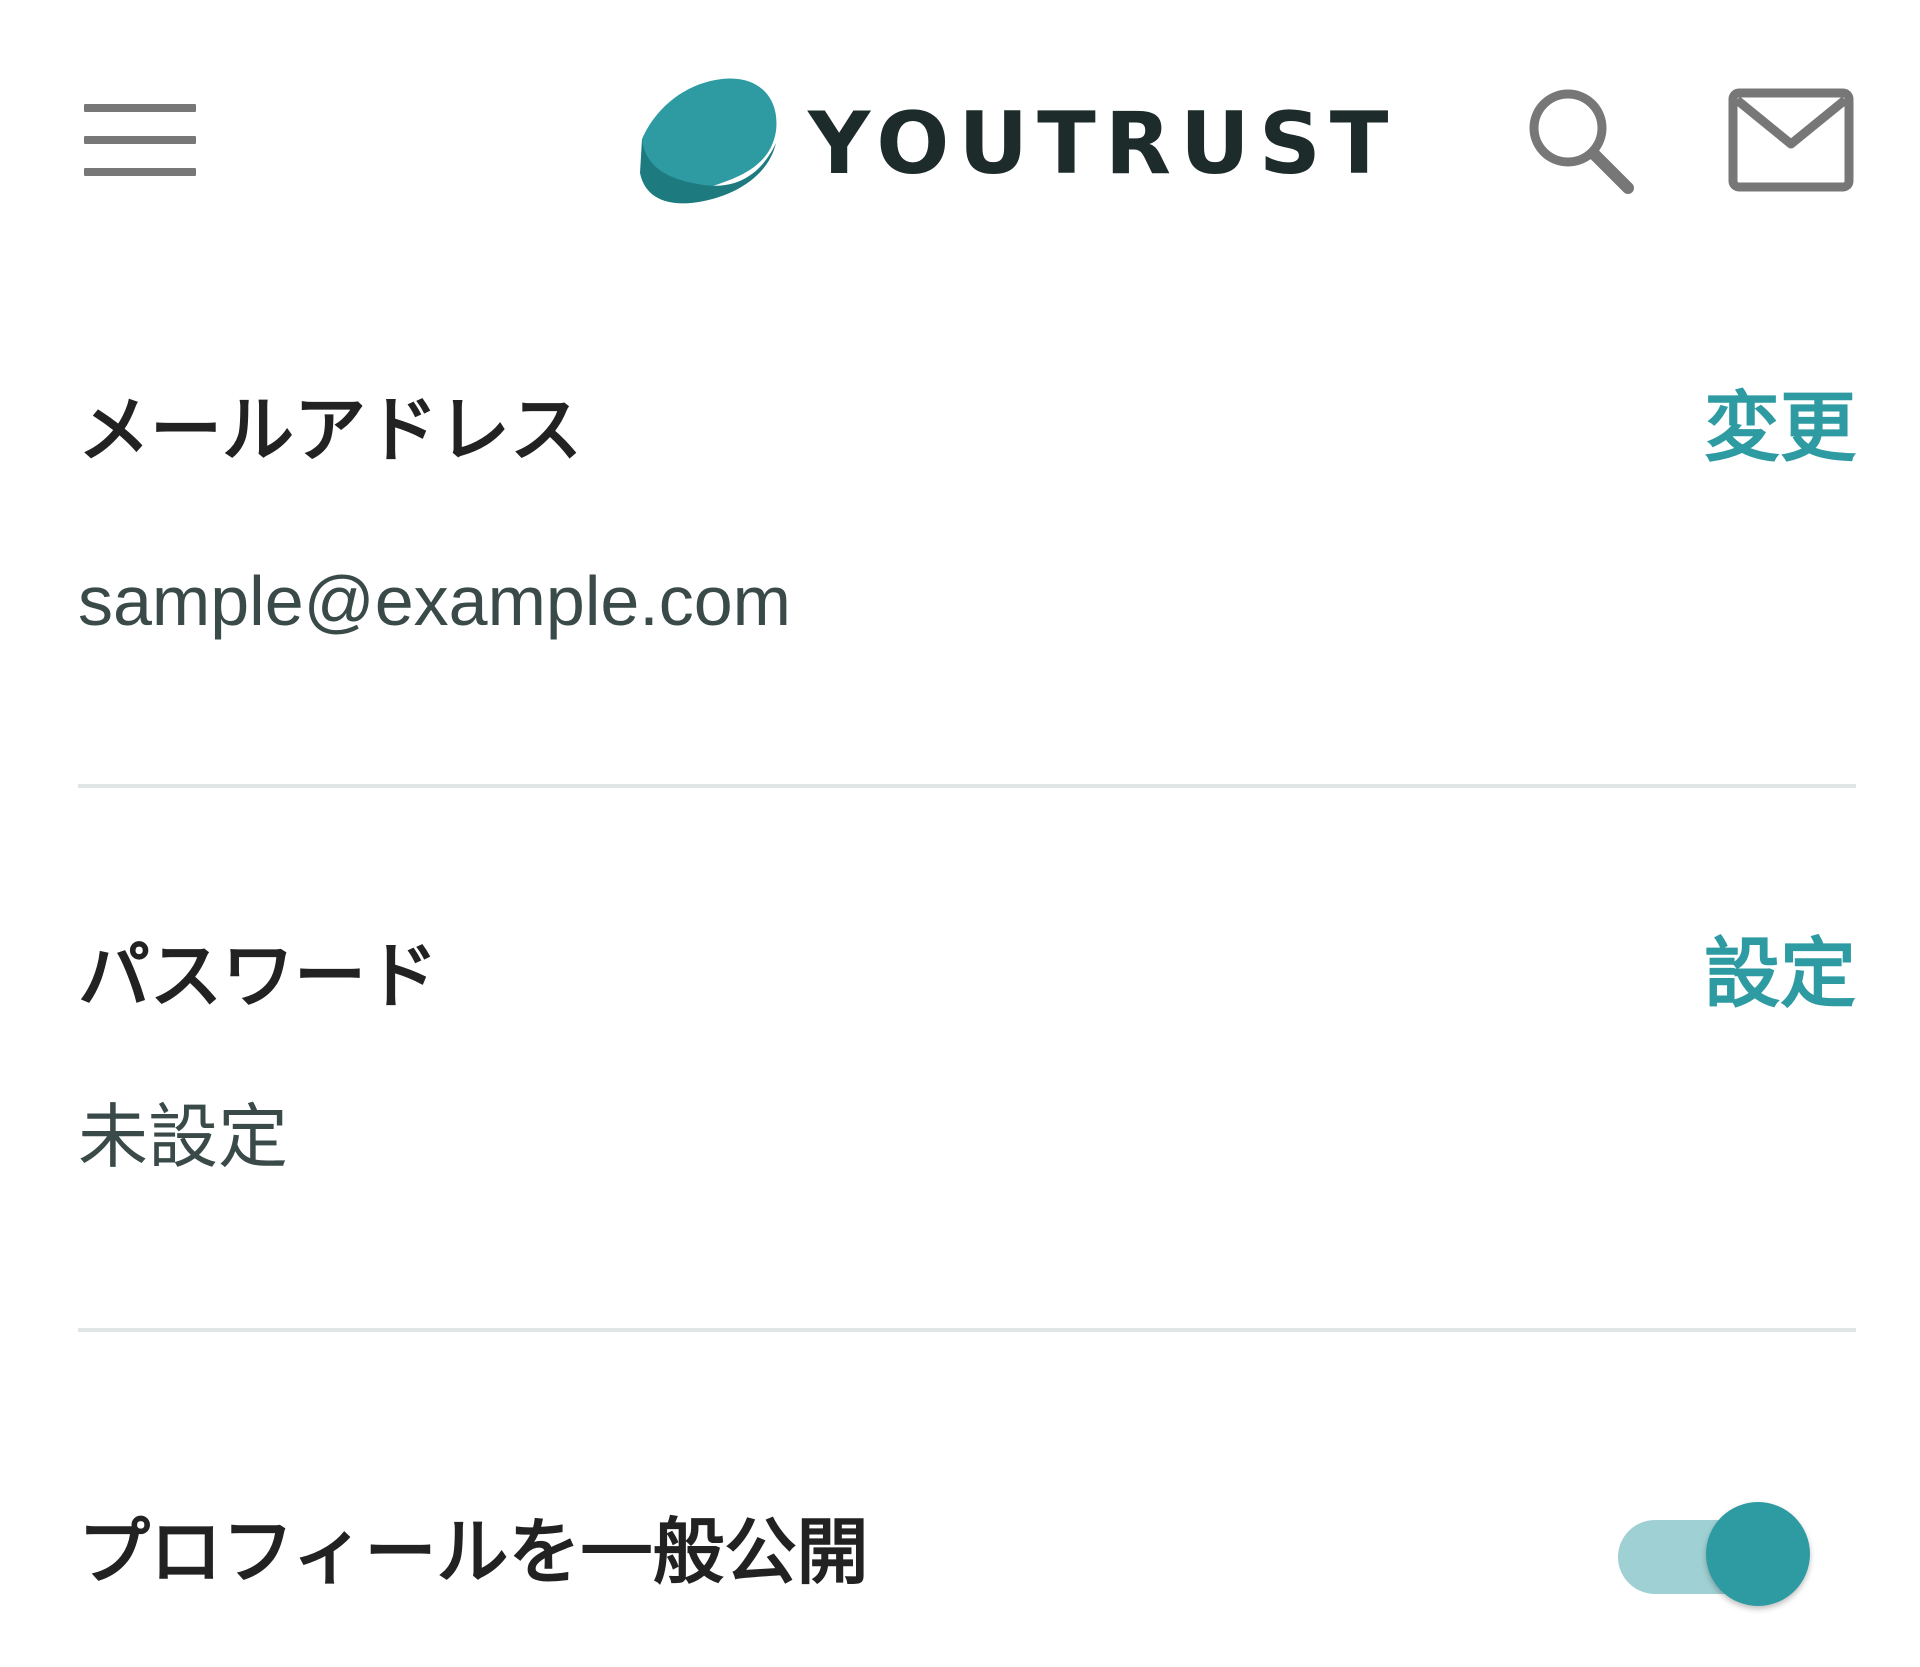  Describe the element at coordinates (1103, 144) in the screenshot. I see `logo-text: YOUTRUST` at that location.